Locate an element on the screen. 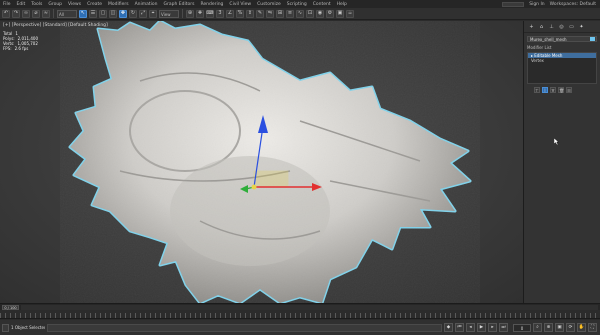  track-bar is located at coordinates (300, 314).